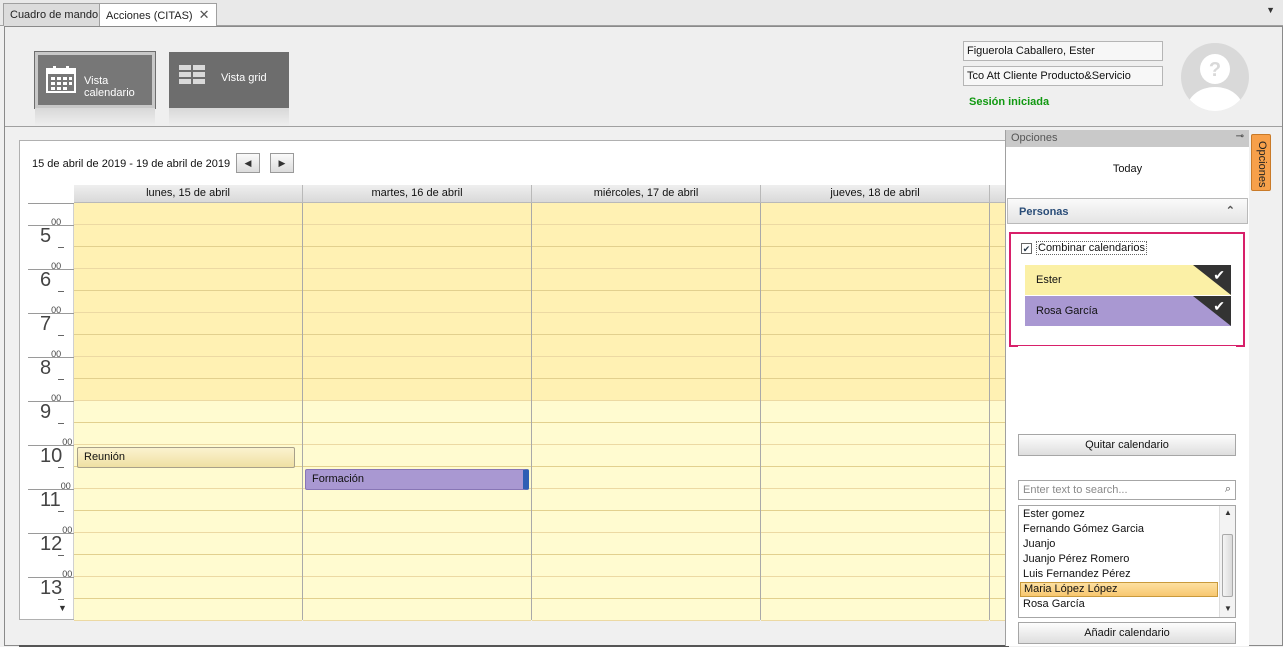  Describe the element at coordinates (1119, 514) in the screenshot. I see `list-item: Ester gomez` at that location.